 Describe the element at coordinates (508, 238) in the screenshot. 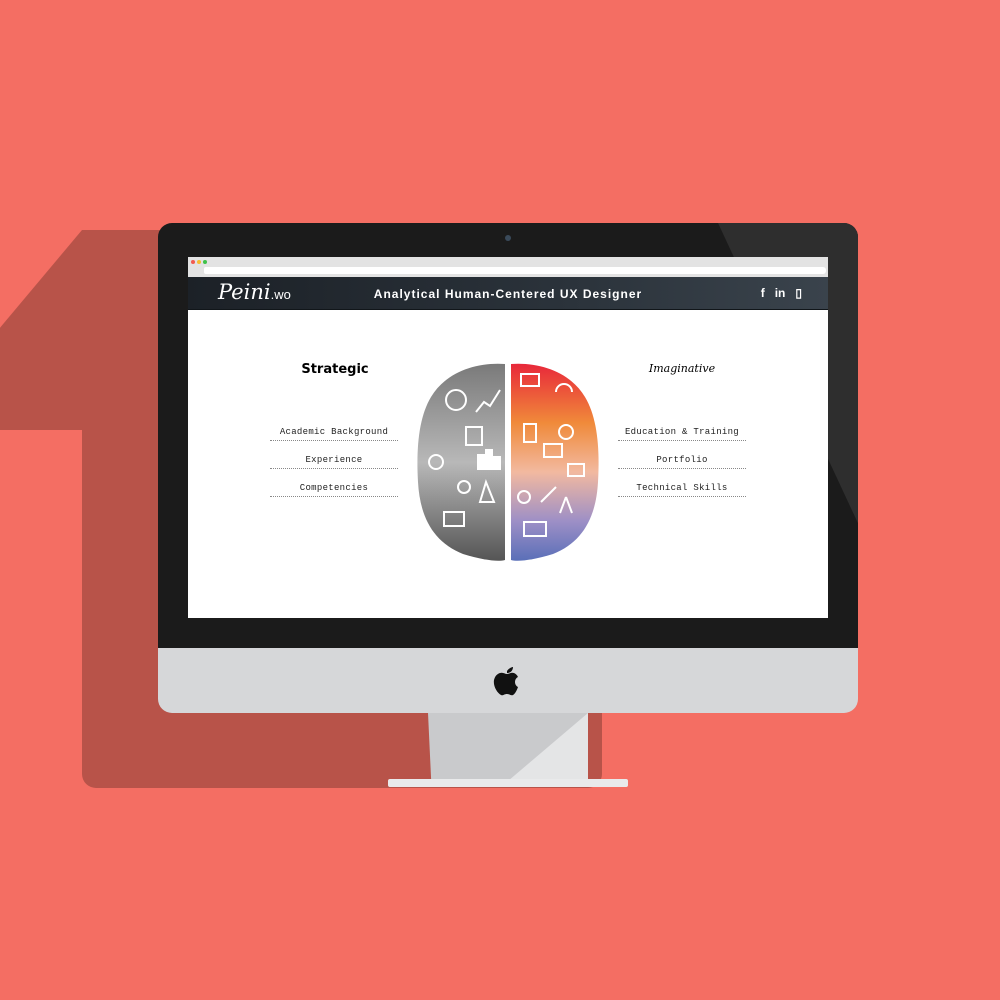

I see `camera-icon` at that location.